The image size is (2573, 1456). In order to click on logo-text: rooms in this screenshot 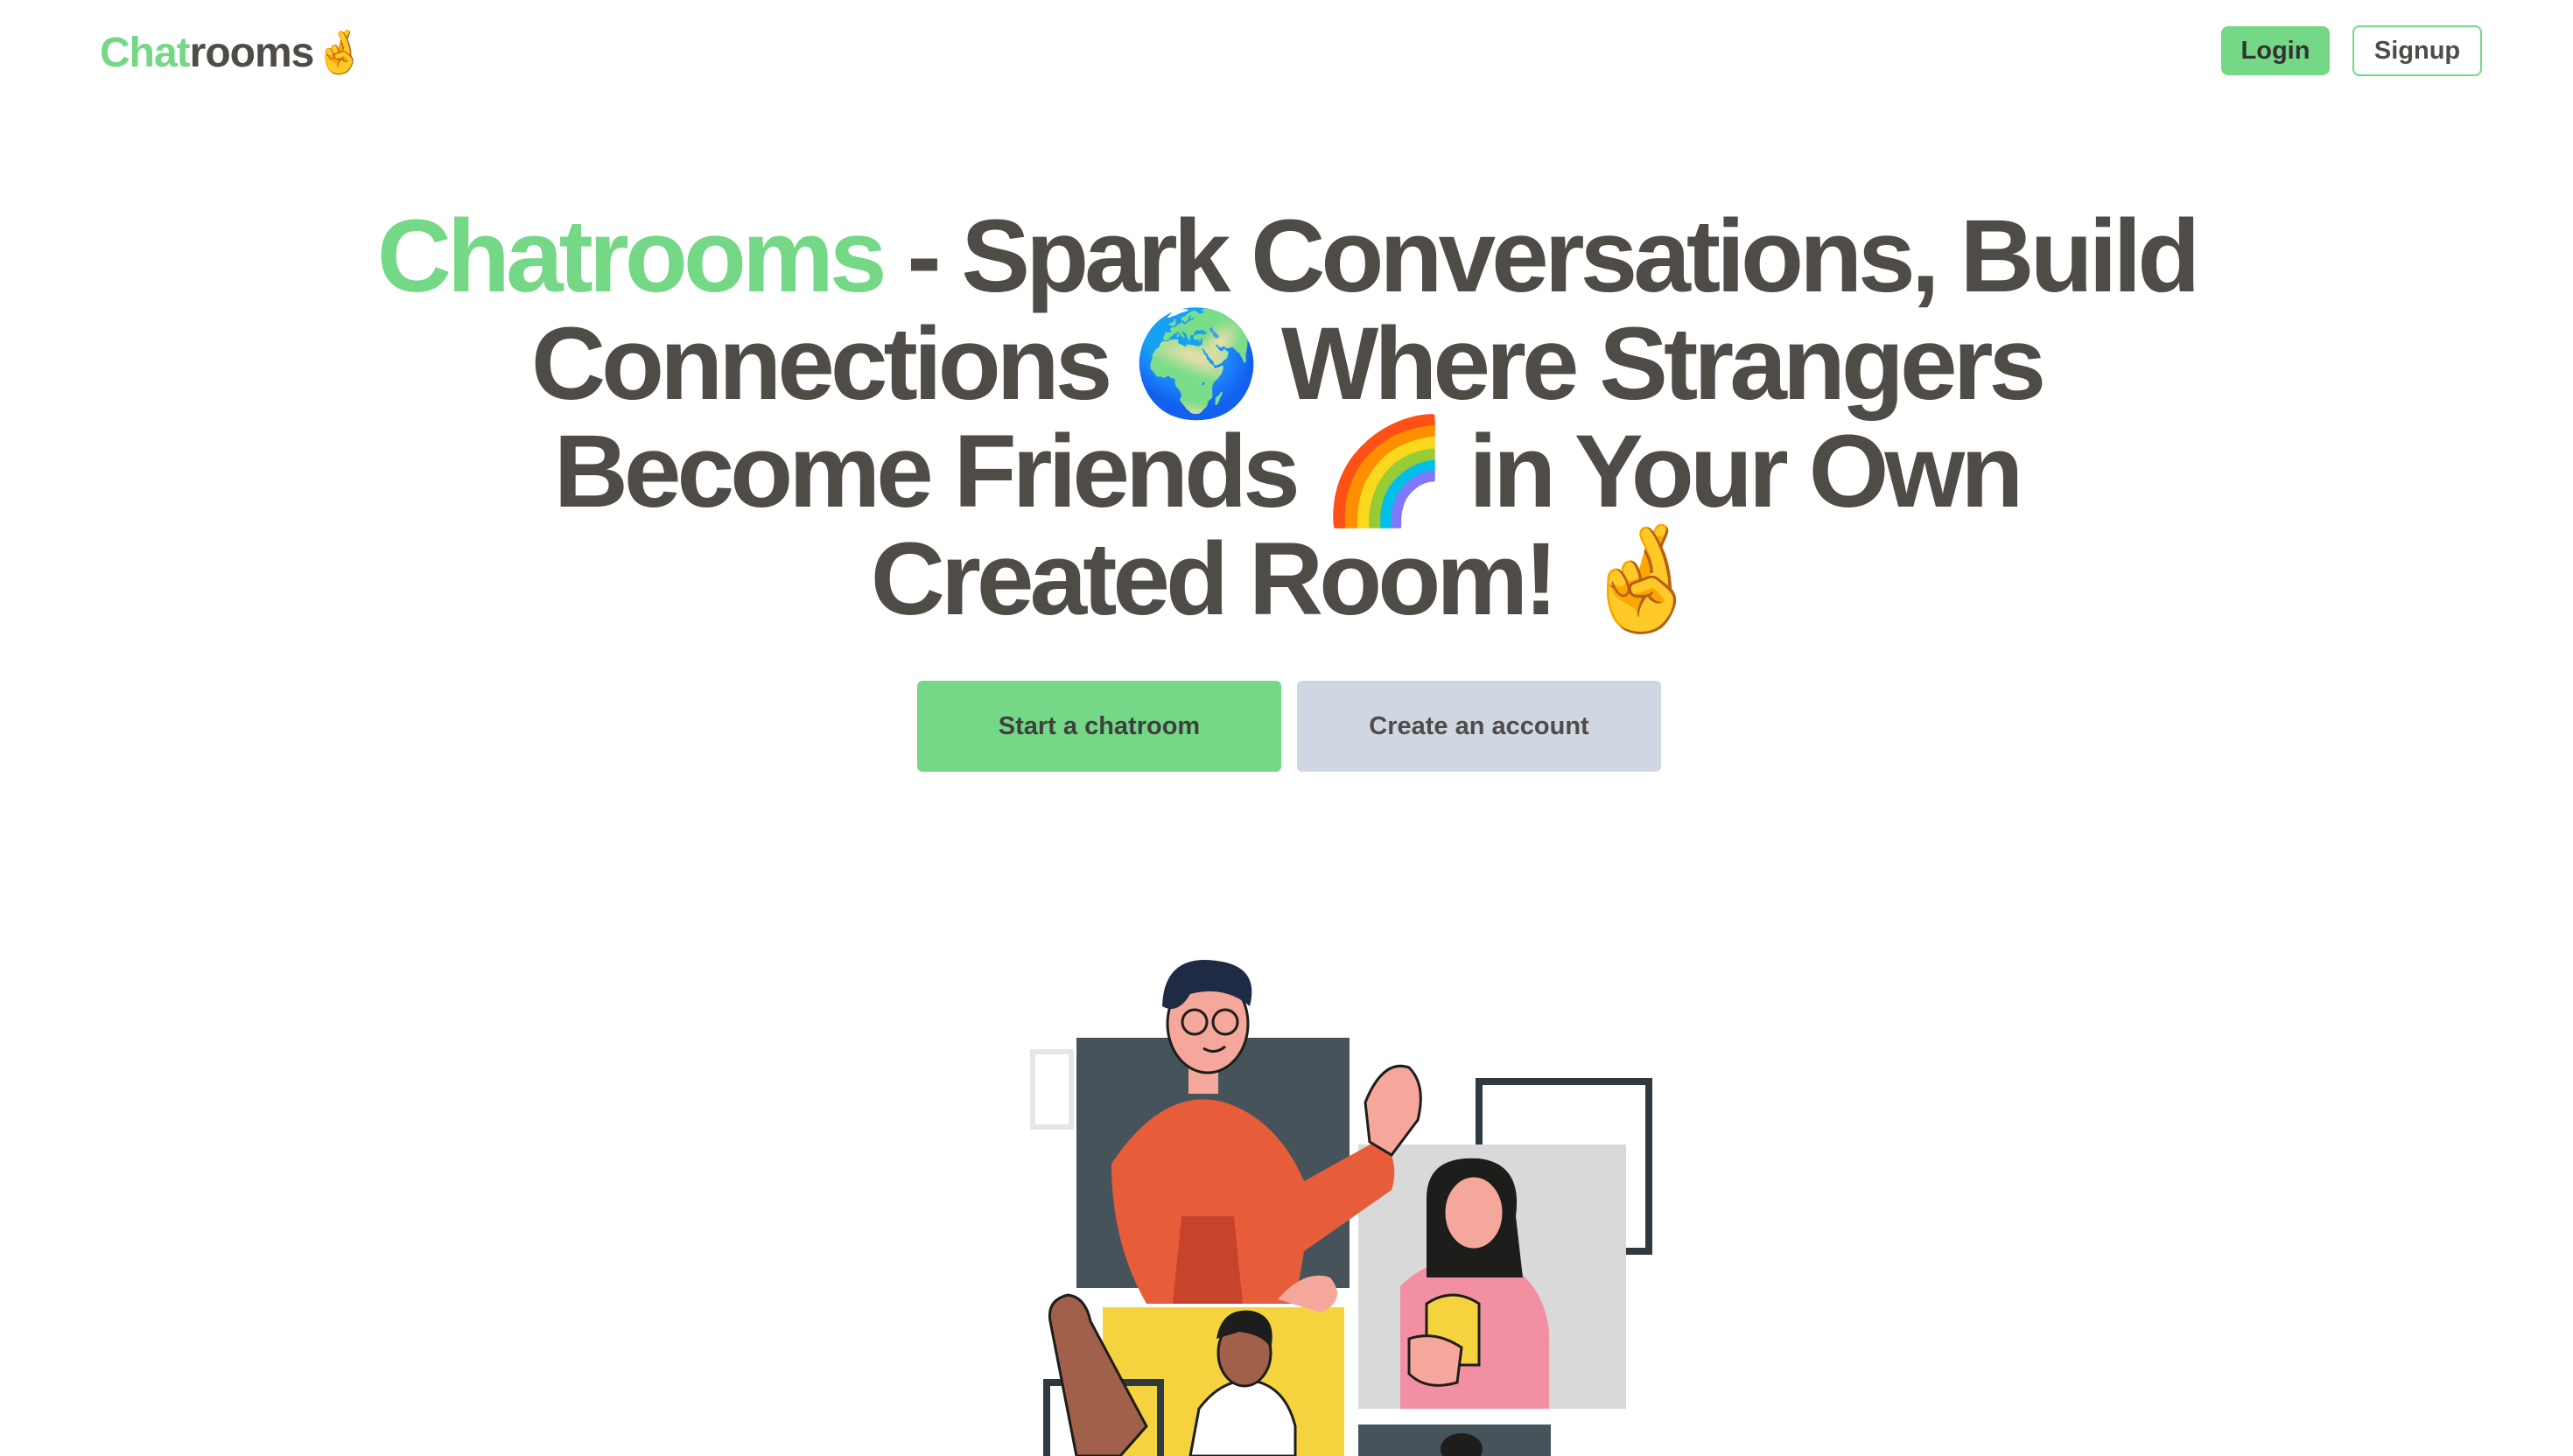, I will do `click(252, 53)`.